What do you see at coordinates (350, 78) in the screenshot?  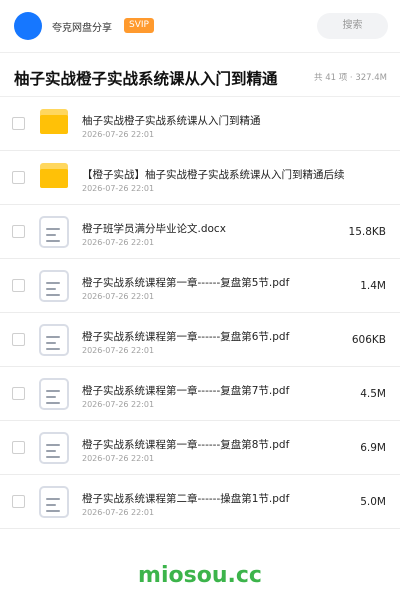 I see `folder-stats: 共 41 项 · 327.4M` at bounding box center [350, 78].